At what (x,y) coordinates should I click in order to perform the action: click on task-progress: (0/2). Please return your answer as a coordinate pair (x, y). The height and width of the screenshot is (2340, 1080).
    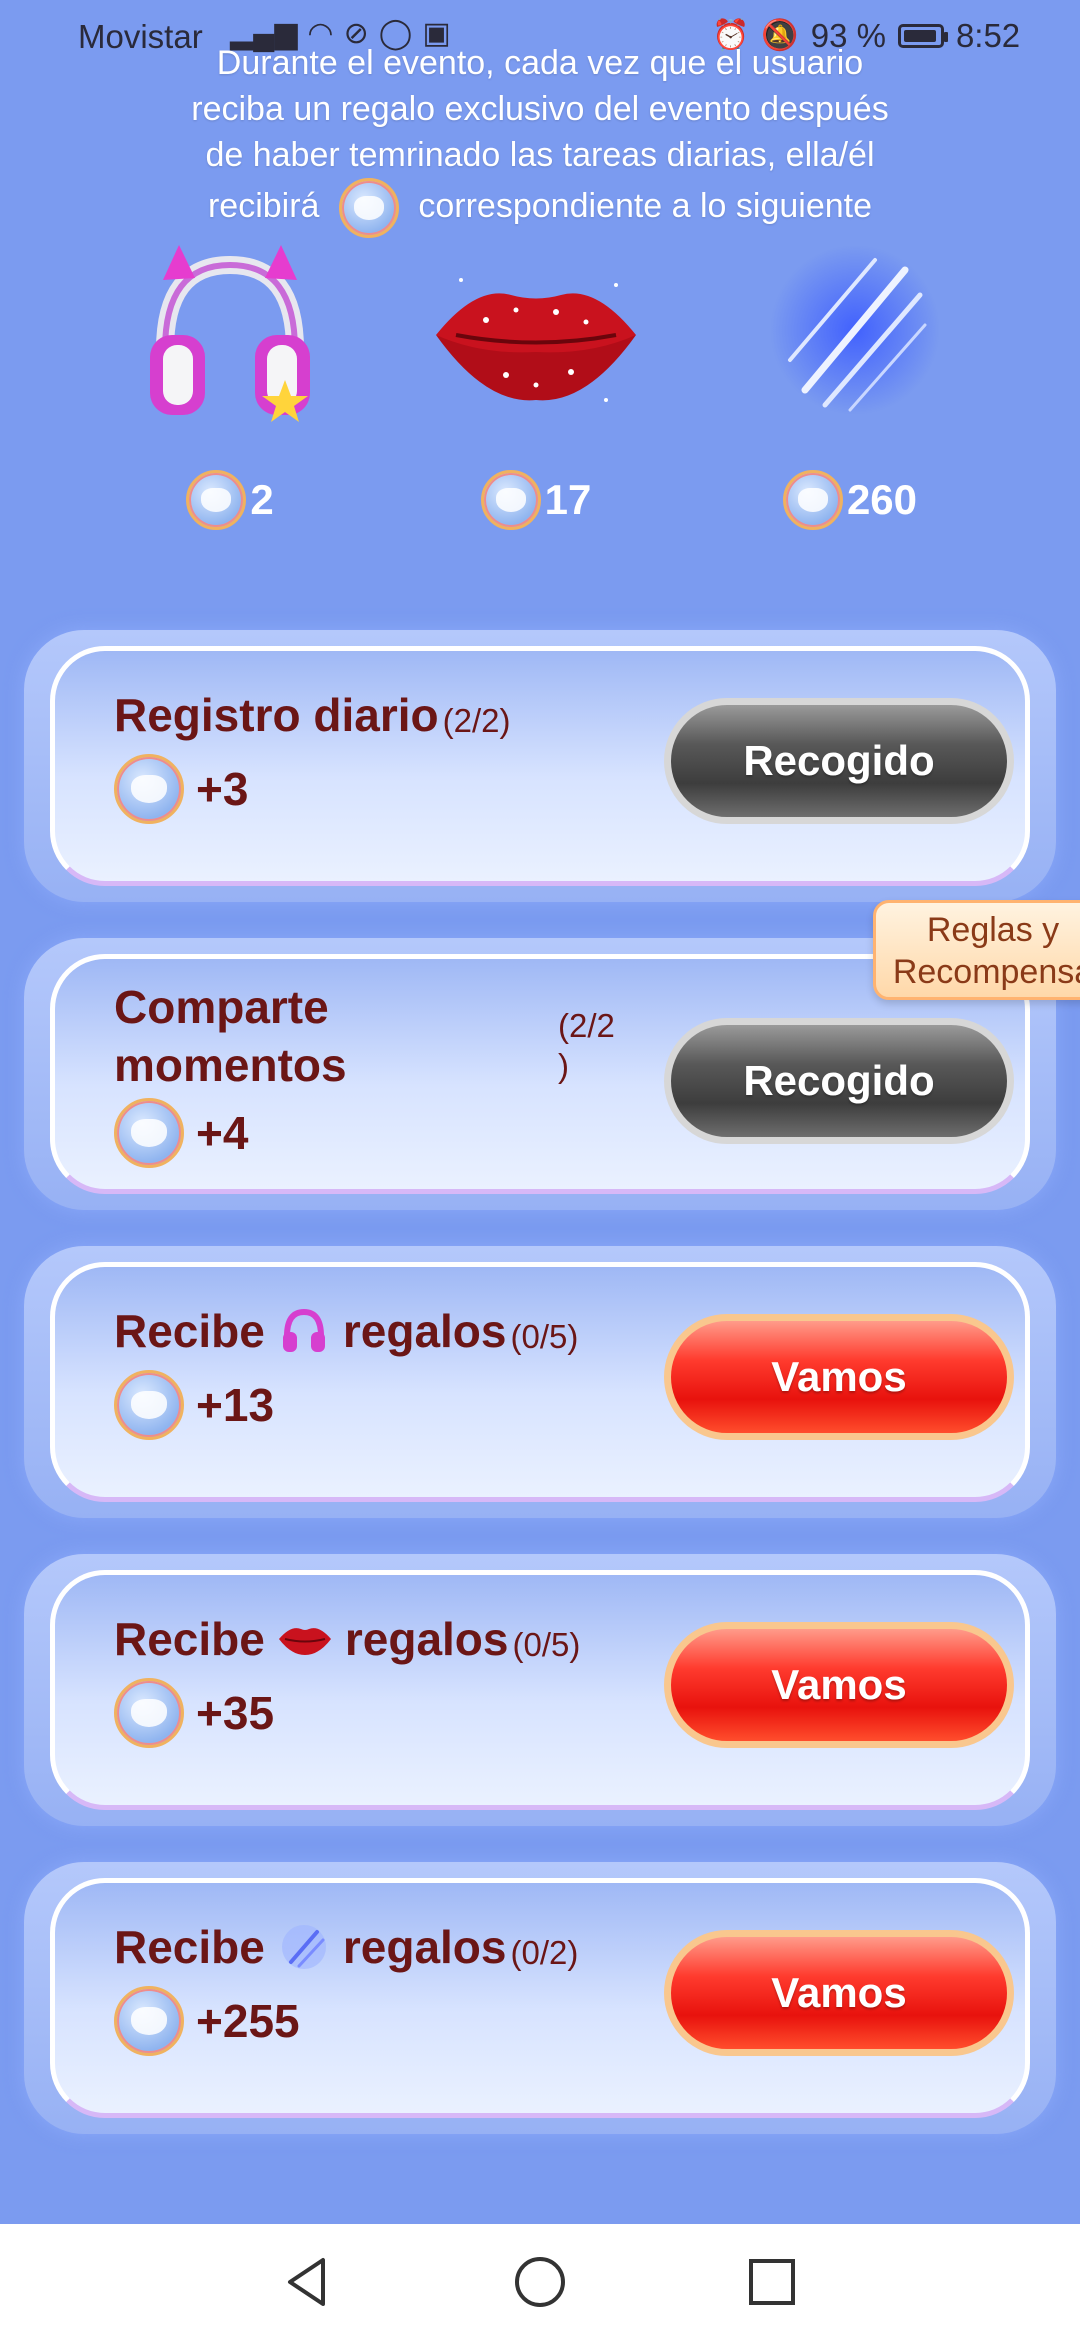
    Looking at the image, I should click on (544, 1952).